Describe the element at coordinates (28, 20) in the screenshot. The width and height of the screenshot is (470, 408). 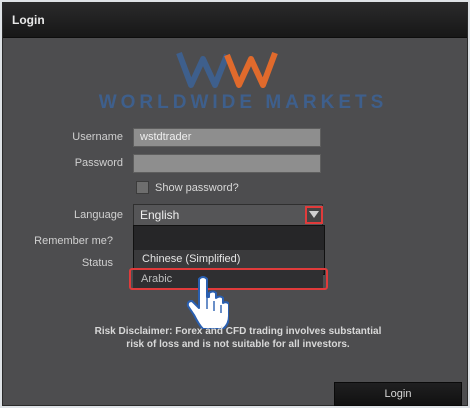
I see `window-title: Login` at that location.